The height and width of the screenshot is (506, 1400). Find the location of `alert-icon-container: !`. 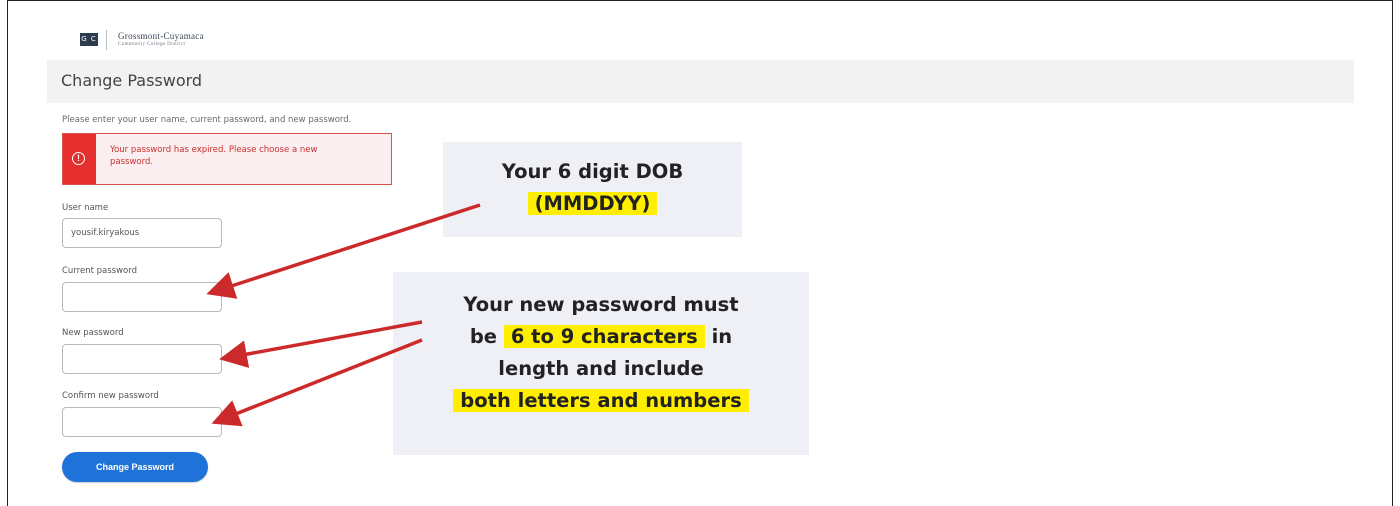

alert-icon-container: ! is located at coordinates (79, 159).